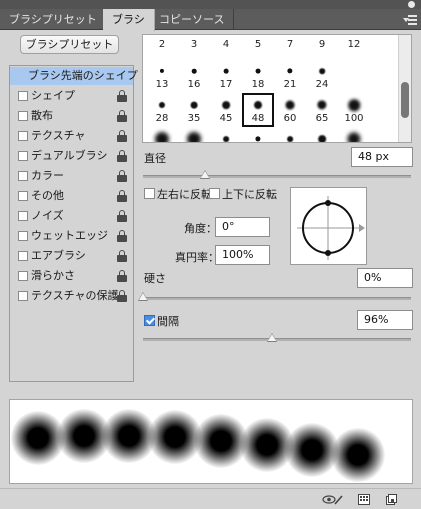  What do you see at coordinates (53, 275) in the screenshot?
I see `option-label: 滑らかさ` at bounding box center [53, 275].